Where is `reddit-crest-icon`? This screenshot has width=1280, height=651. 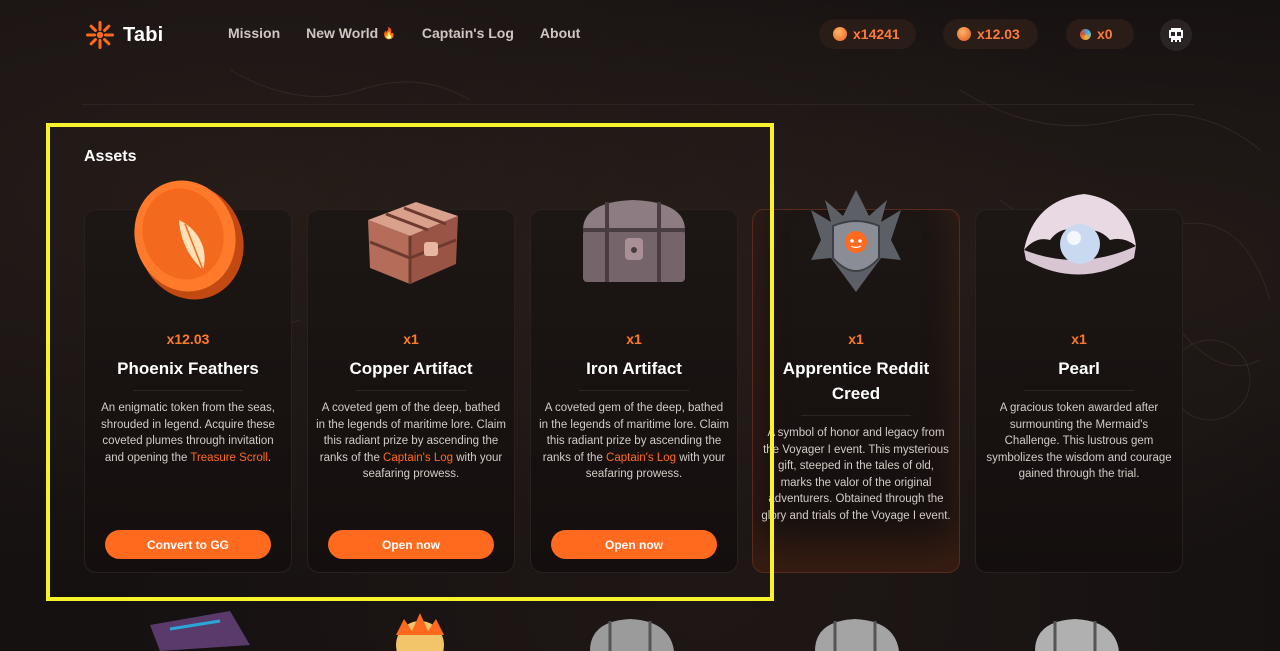
reddit-crest-icon is located at coordinates (856, 241).